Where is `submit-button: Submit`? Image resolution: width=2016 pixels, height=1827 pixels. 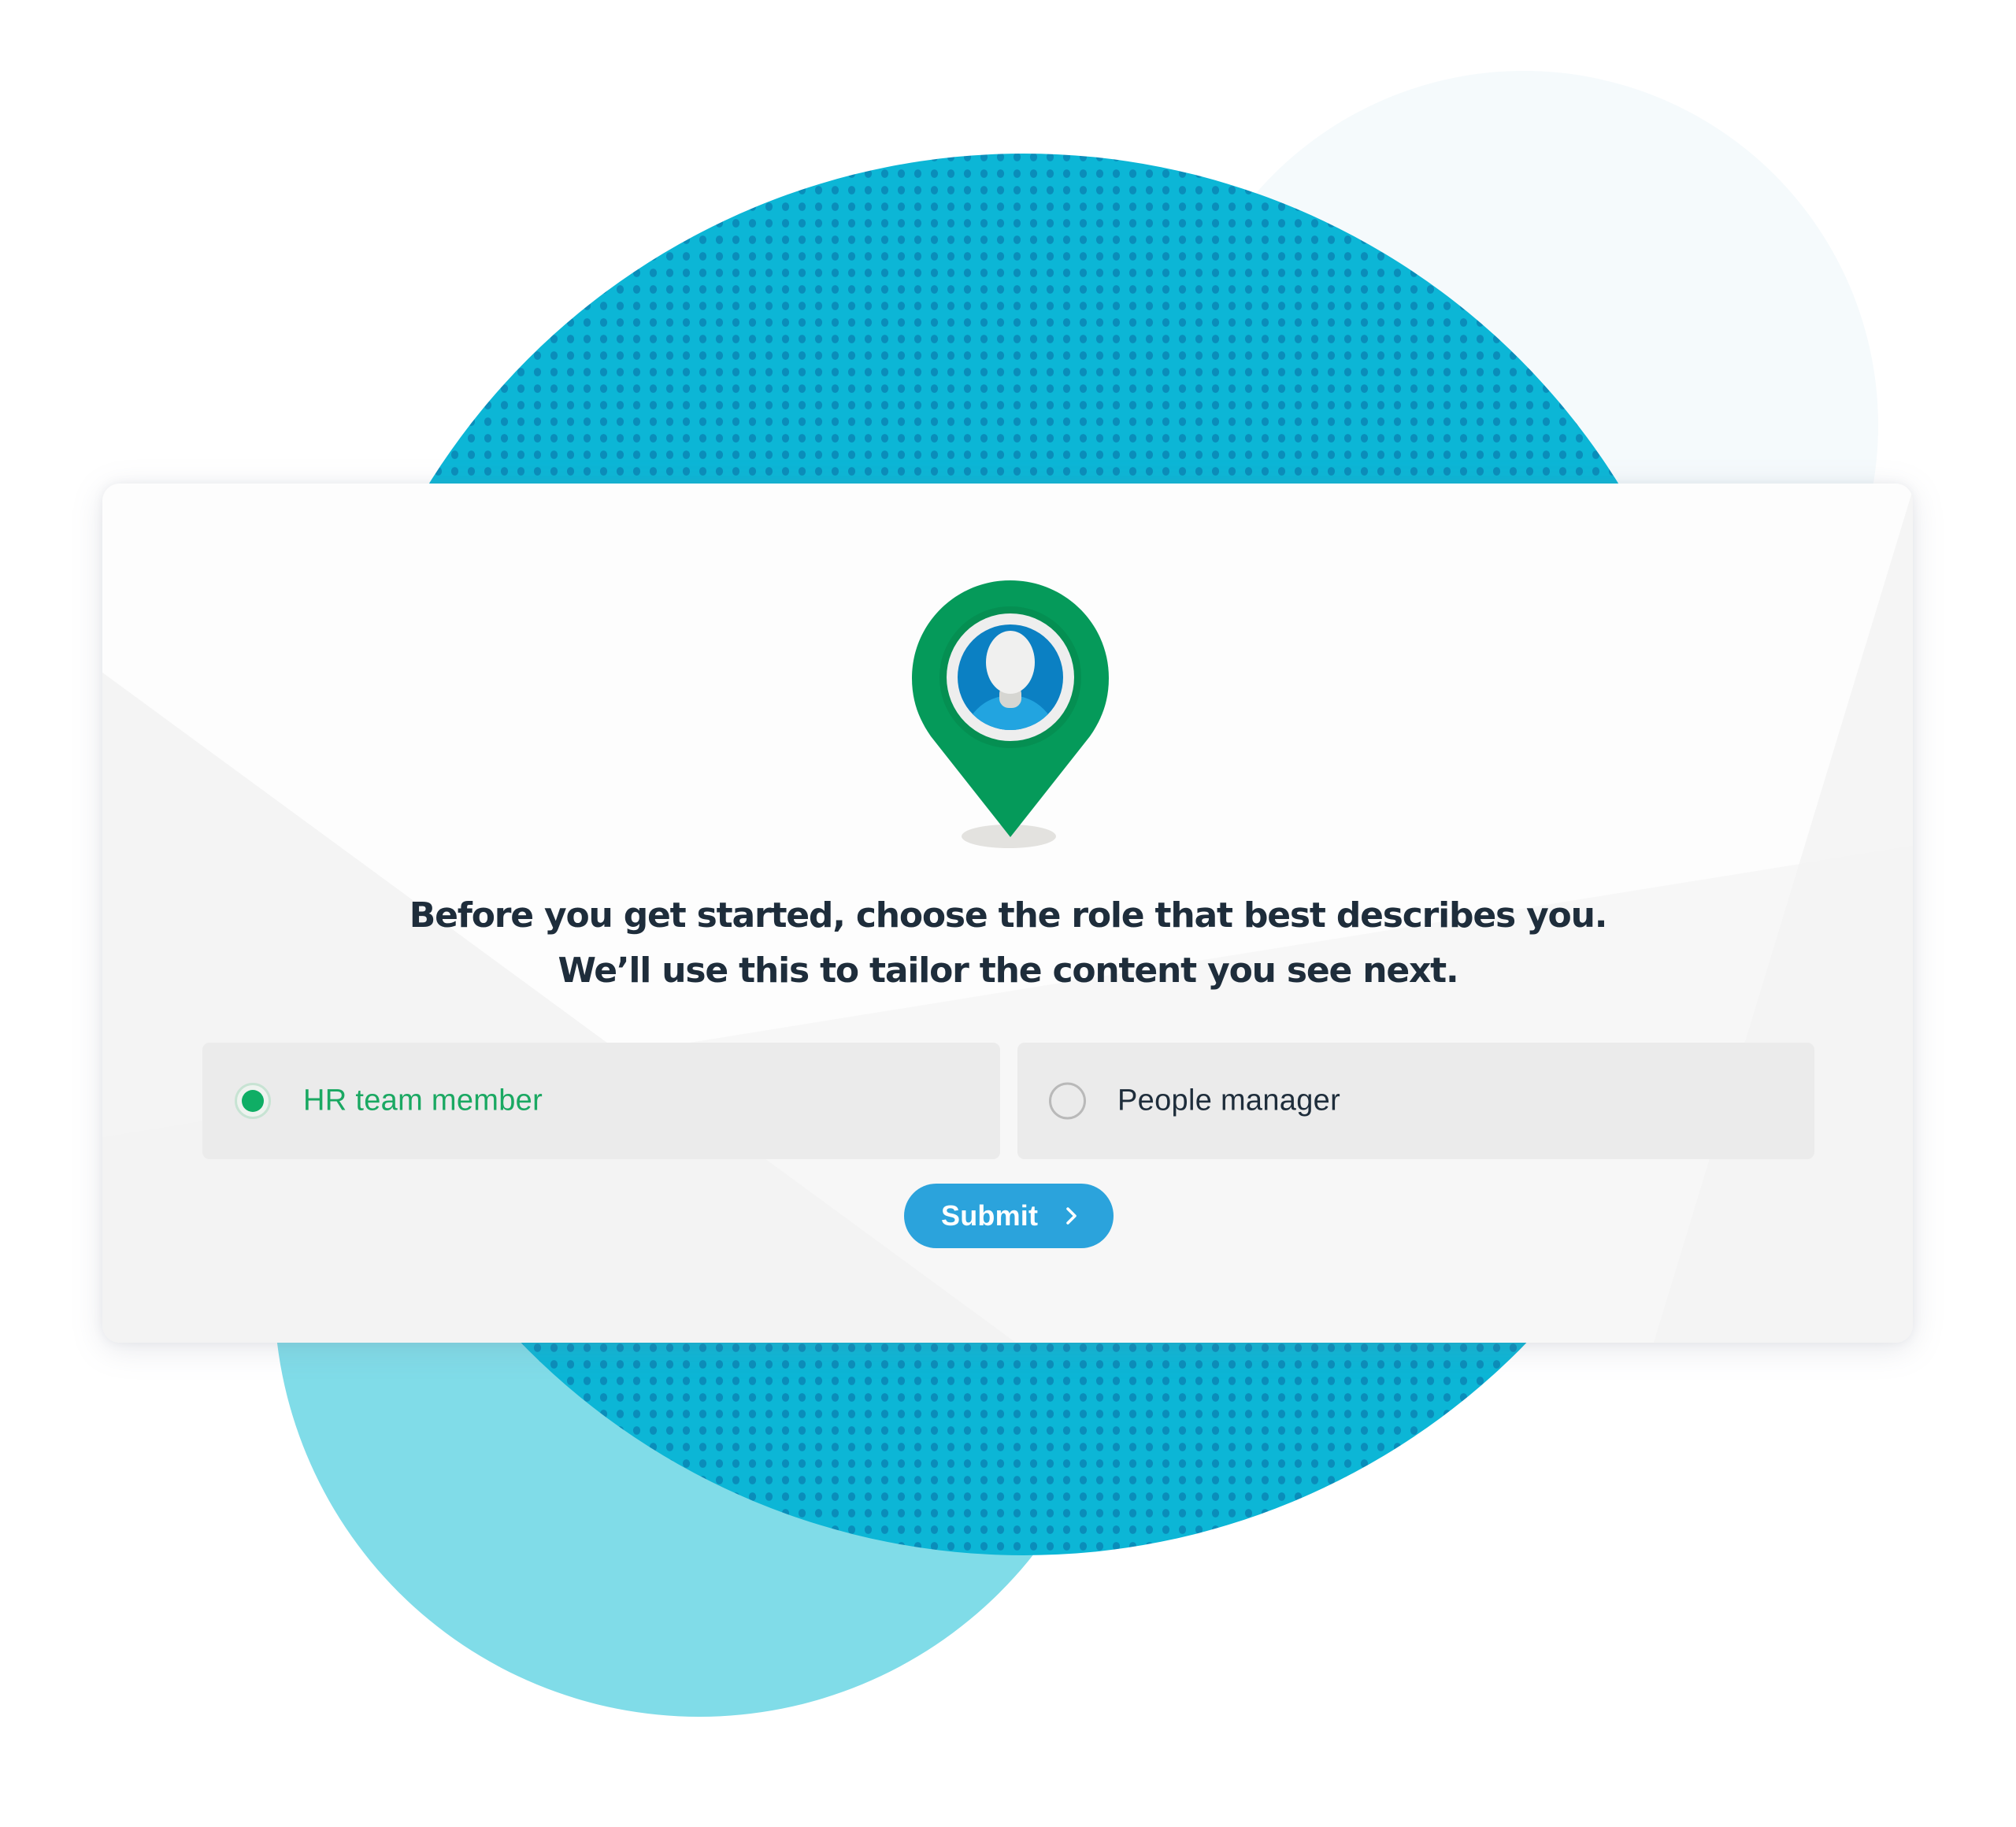
submit-button: Submit is located at coordinates (1009, 1216).